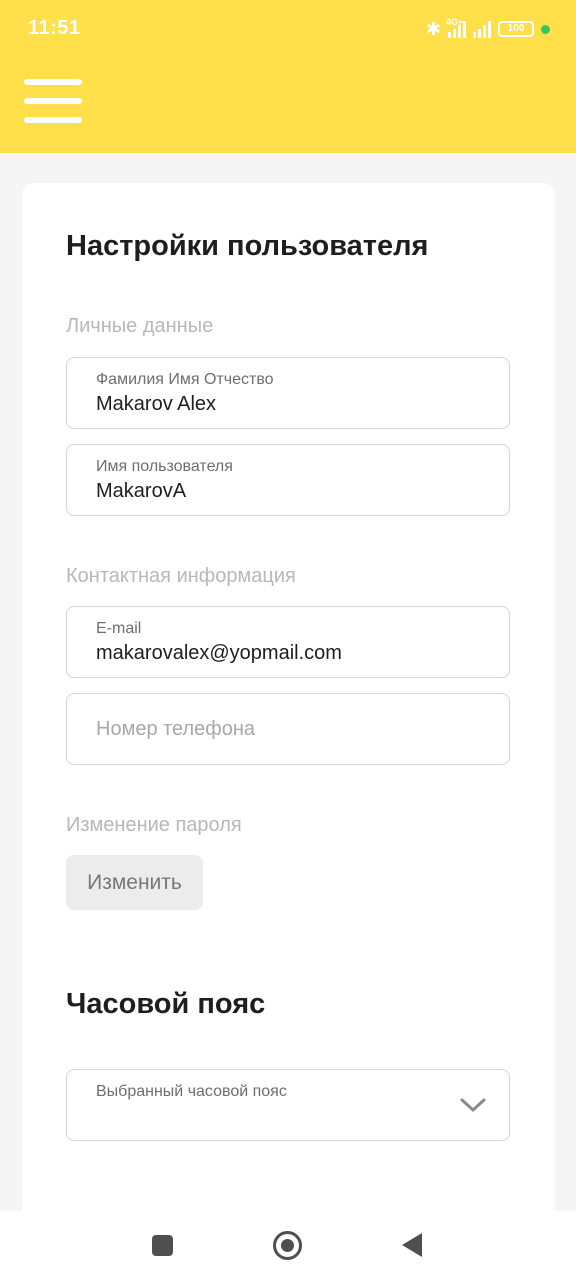  Describe the element at coordinates (412, 1245) in the screenshot. I see `triangle-back-icon` at that location.